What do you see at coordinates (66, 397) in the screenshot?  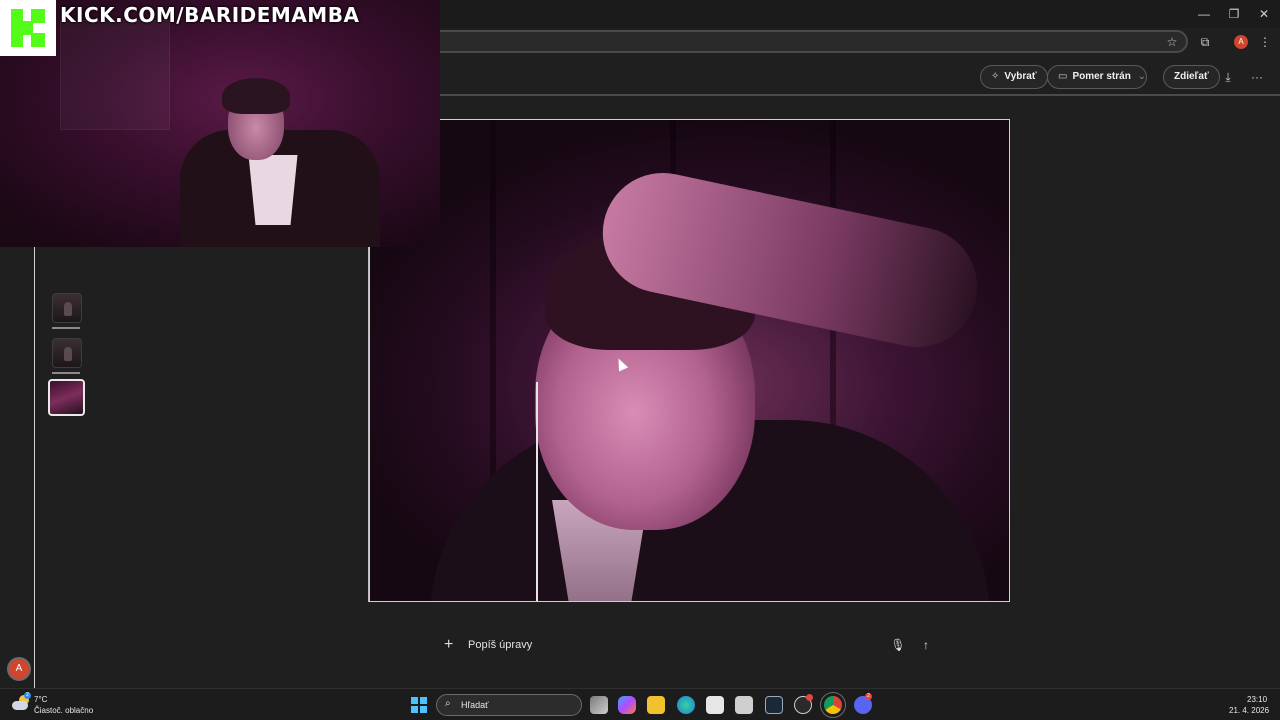 I see `thumbnail-3-selected` at bounding box center [66, 397].